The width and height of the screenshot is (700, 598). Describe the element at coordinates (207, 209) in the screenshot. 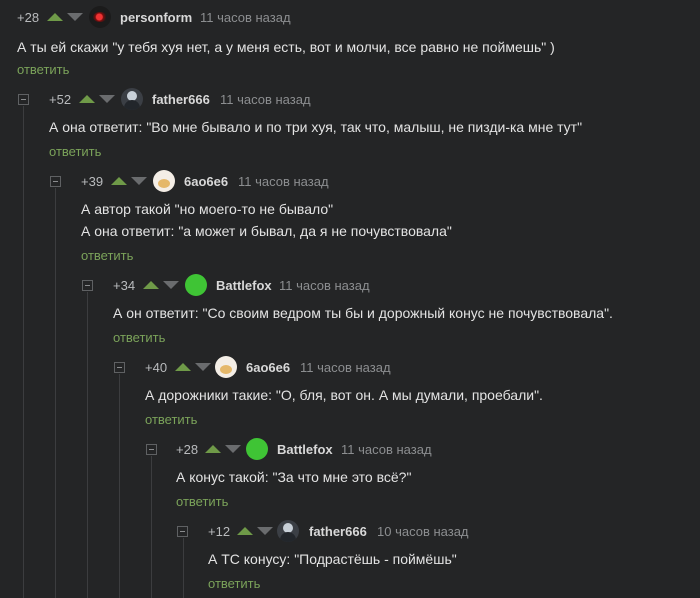

I see `comment-line: А автор такой "но моего-то не бывало"` at that location.